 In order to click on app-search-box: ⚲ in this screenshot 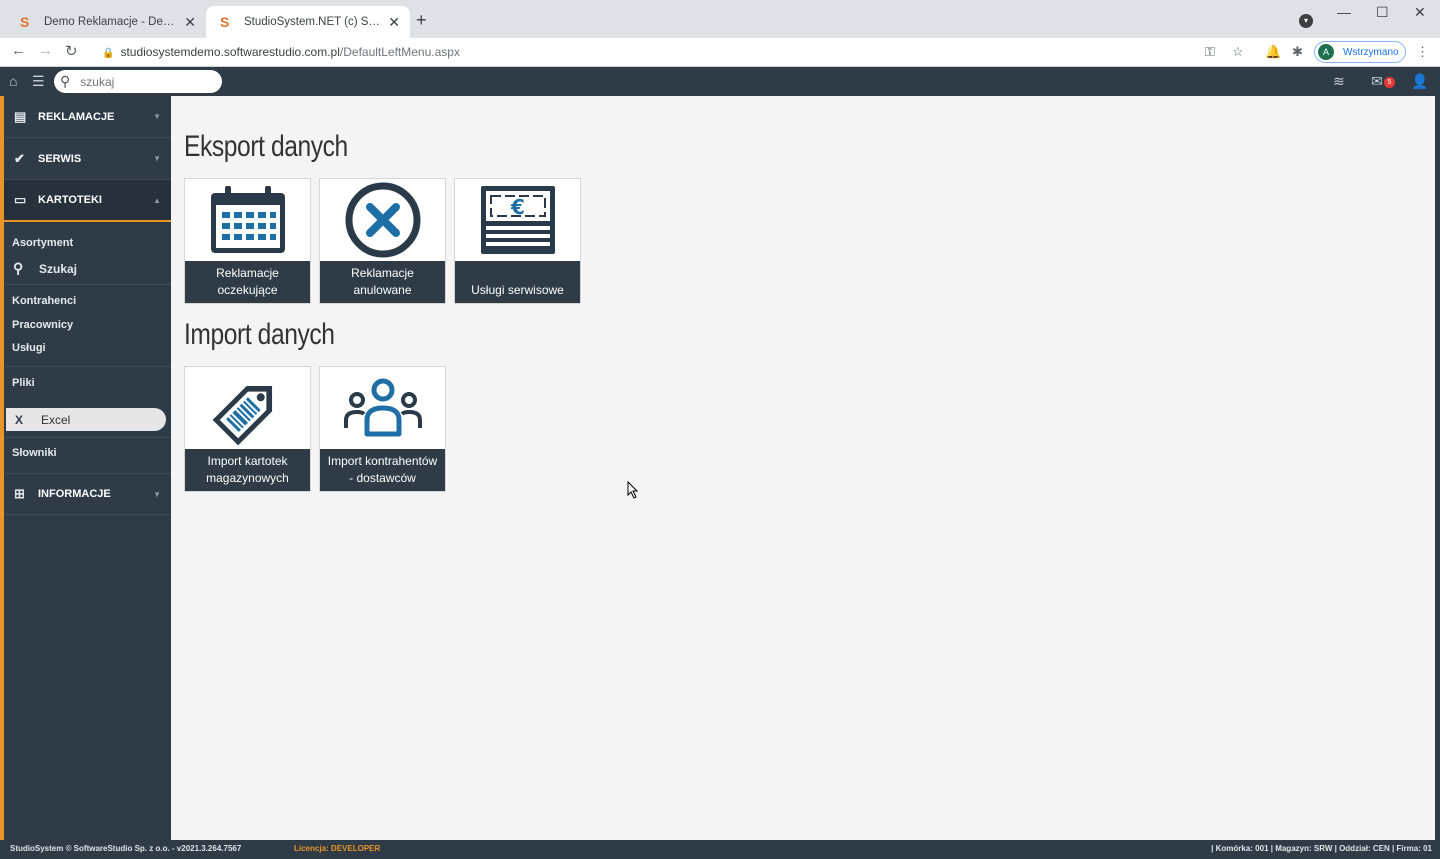, I will do `click(138, 81)`.